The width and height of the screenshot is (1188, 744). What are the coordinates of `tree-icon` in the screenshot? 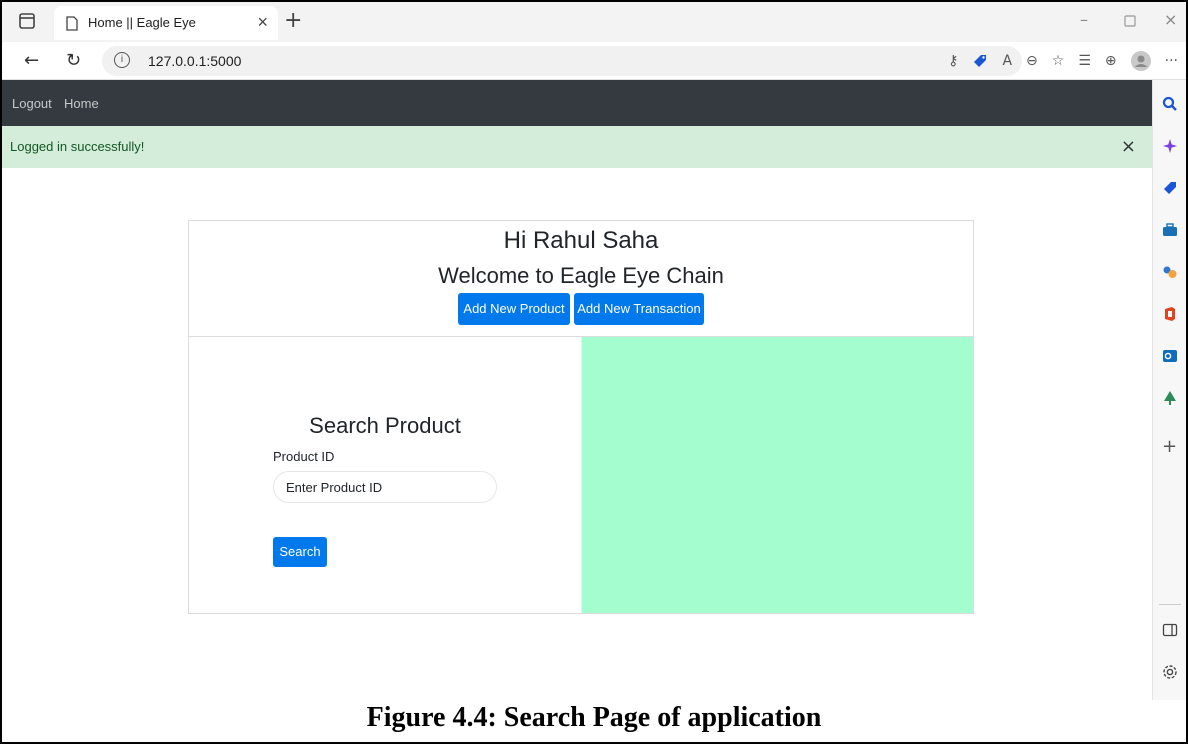 It's located at (1170, 398).